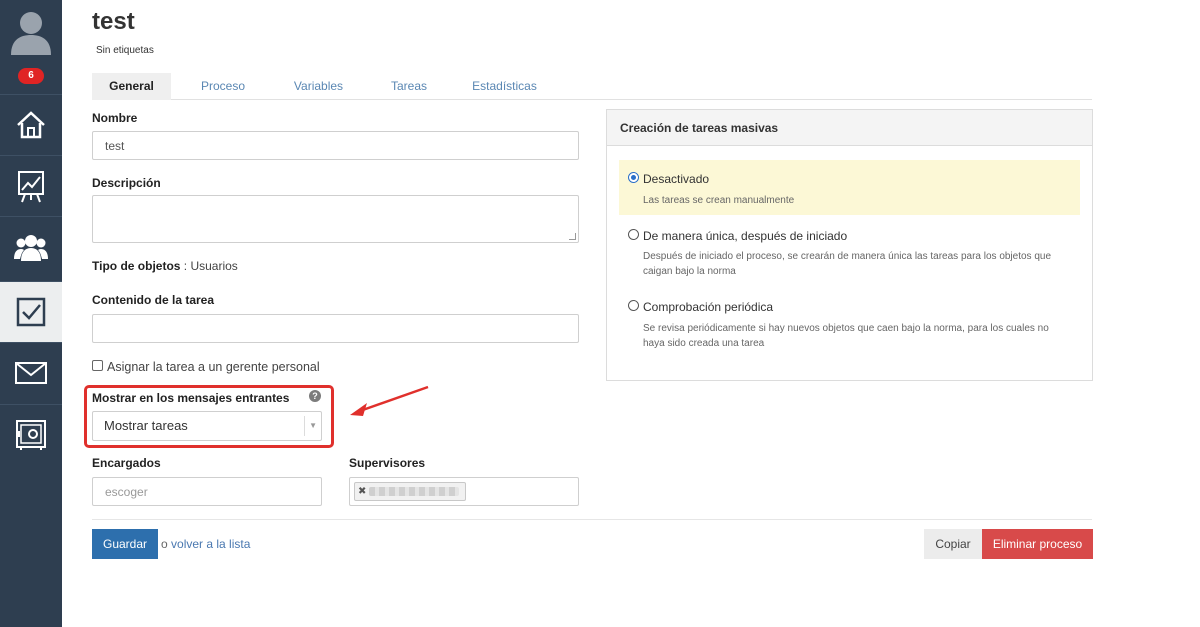 This screenshot has width=1200, height=627. I want to click on object-type-value: : Usuarios, so click(209, 266).